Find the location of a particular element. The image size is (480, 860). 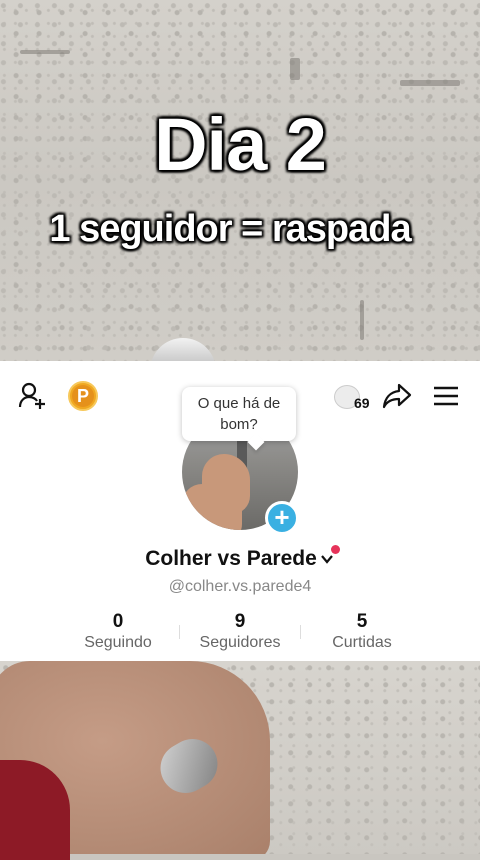

stat-likes: 5 Curtidas is located at coordinates (362, 632).